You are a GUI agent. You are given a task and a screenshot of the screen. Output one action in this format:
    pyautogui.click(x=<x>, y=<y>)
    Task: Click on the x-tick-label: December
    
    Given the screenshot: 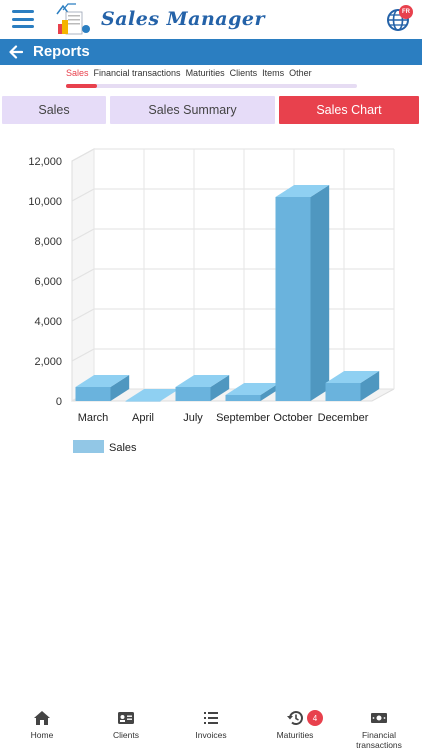 What is the action you would take?
    pyautogui.click(x=343, y=418)
    